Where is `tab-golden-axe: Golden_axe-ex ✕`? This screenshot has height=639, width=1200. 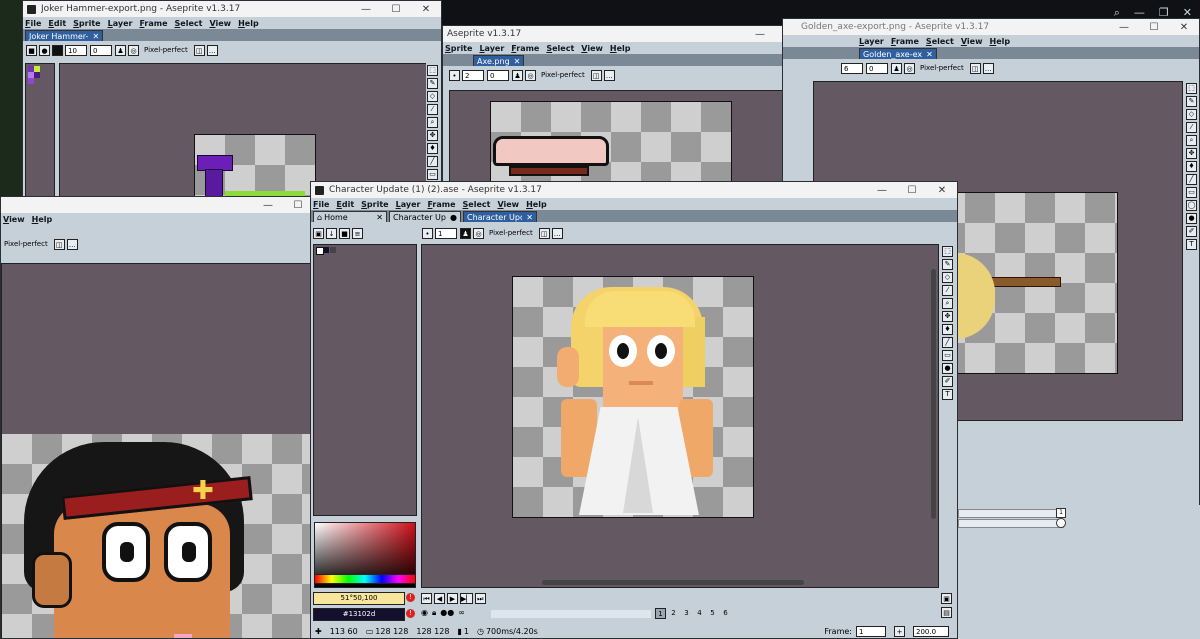 tab-golden-axe: Golden_axe-ex ✕ is located at coordinates (898, 53).